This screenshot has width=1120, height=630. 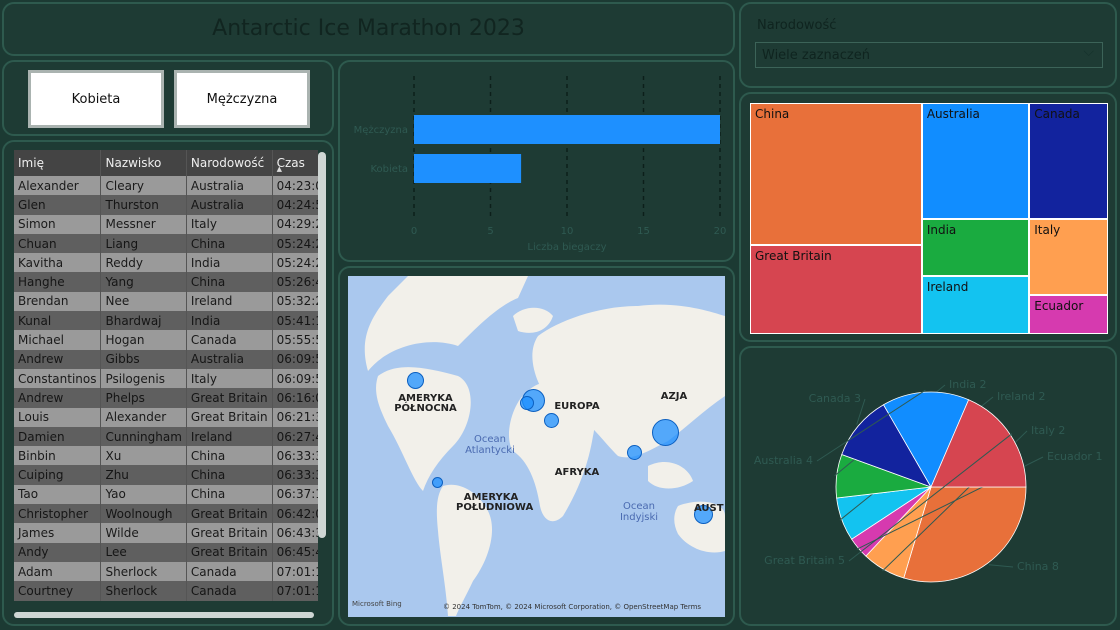 I want to click on table-row: CuipingZhuChina06:33:31, so click(x=166, y=475).